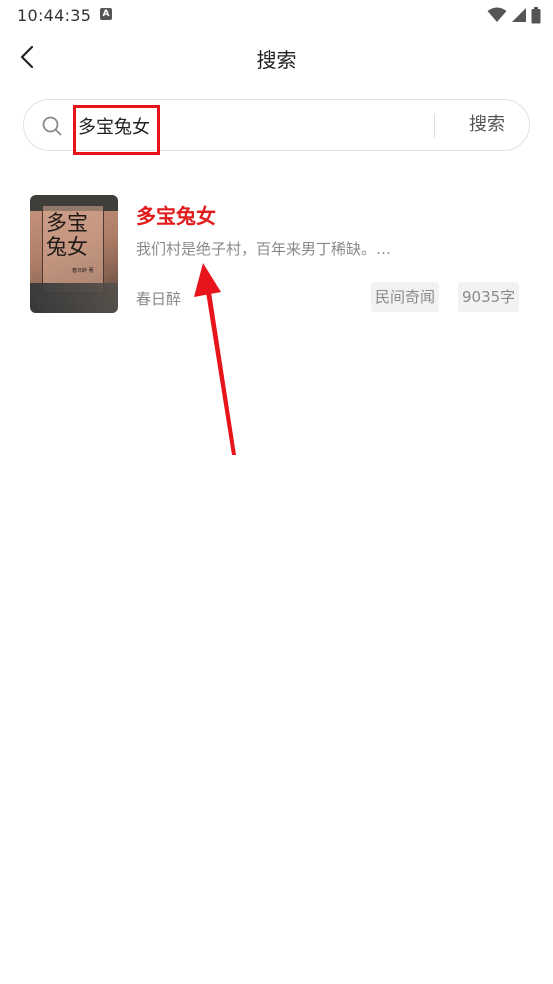 The image size is (553, 984). Describe the element at coordinates (83, 271) in the screenshot. I see `cover-author: 春日醉 著` at that location.